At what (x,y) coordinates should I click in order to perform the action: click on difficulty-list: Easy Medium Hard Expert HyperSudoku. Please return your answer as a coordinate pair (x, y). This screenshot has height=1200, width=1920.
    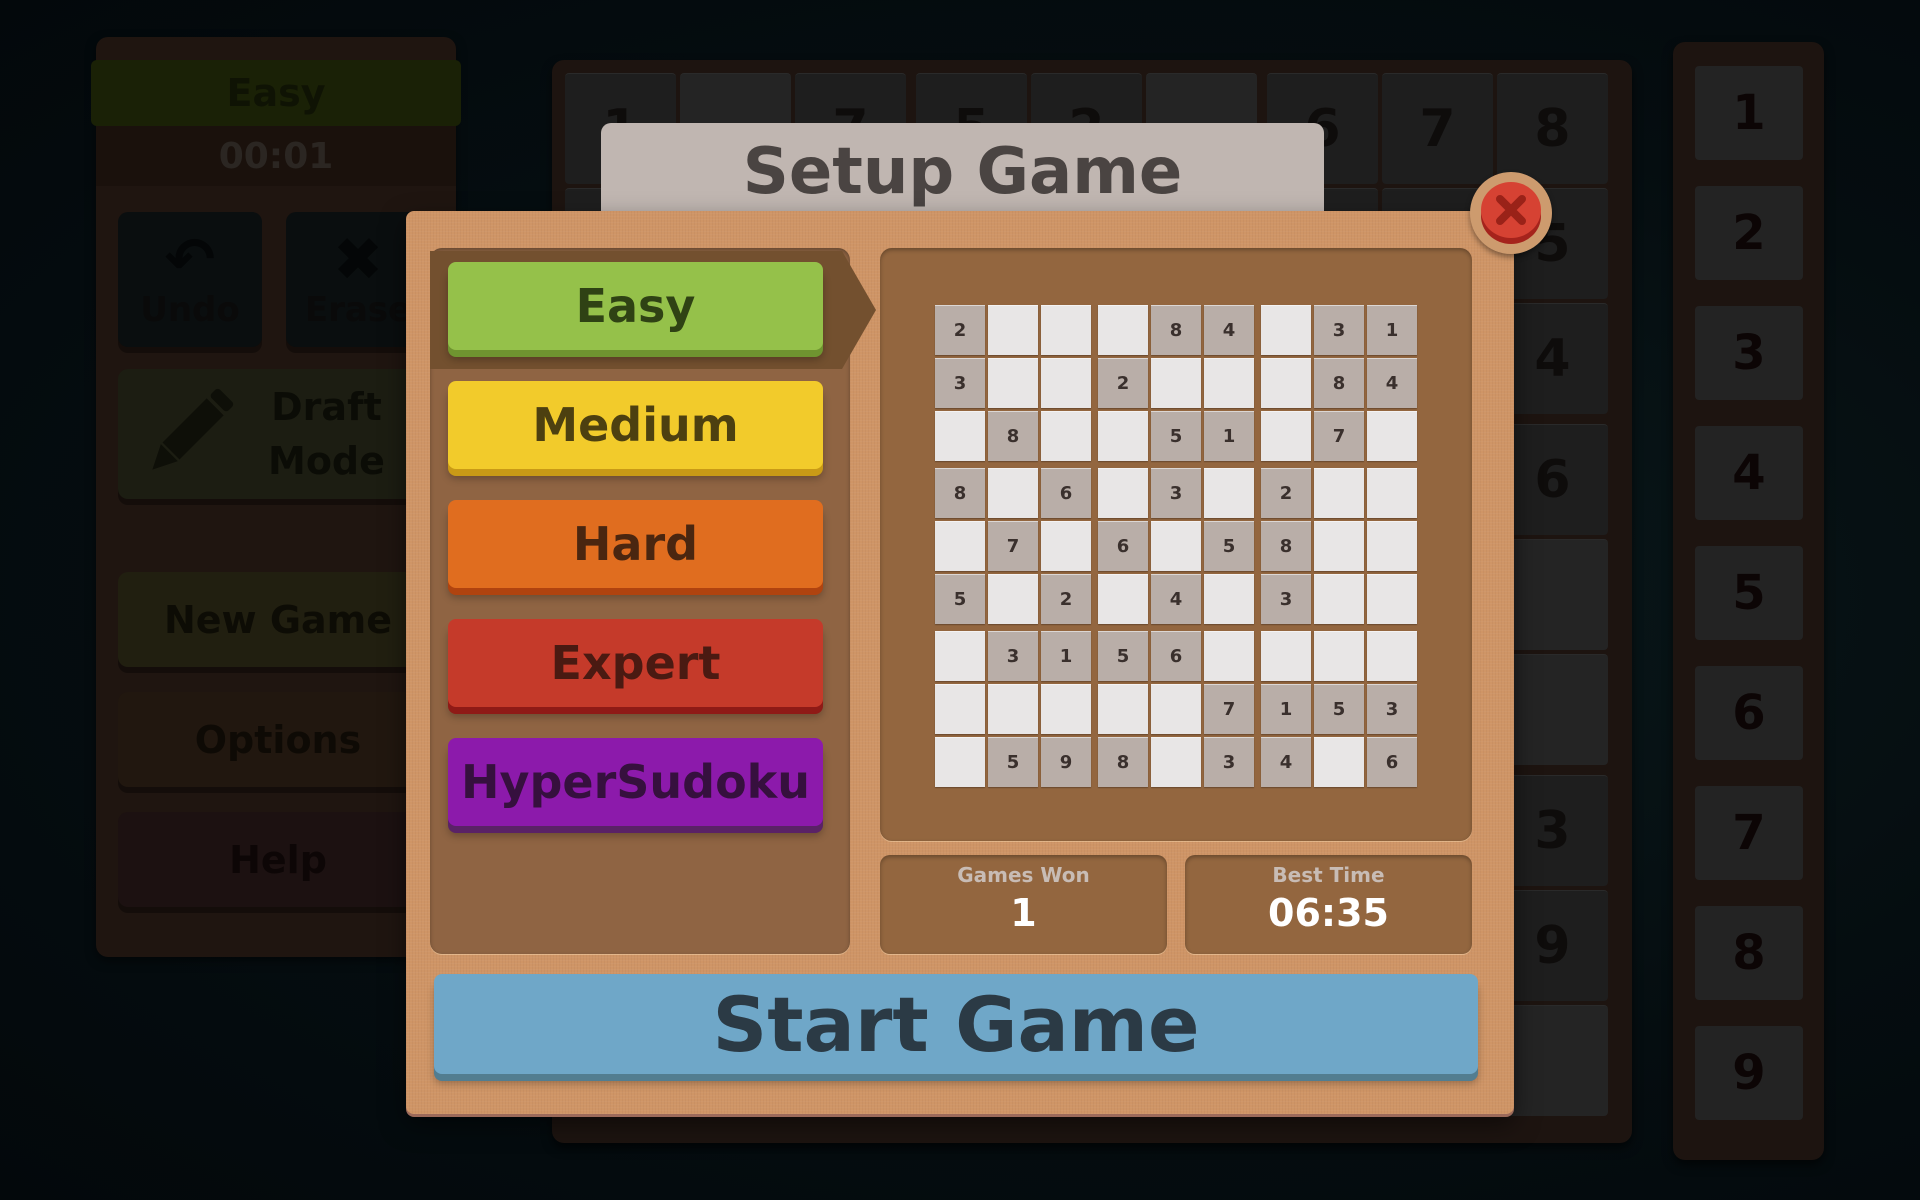
    Looking at the image, I should click on (653, 601).